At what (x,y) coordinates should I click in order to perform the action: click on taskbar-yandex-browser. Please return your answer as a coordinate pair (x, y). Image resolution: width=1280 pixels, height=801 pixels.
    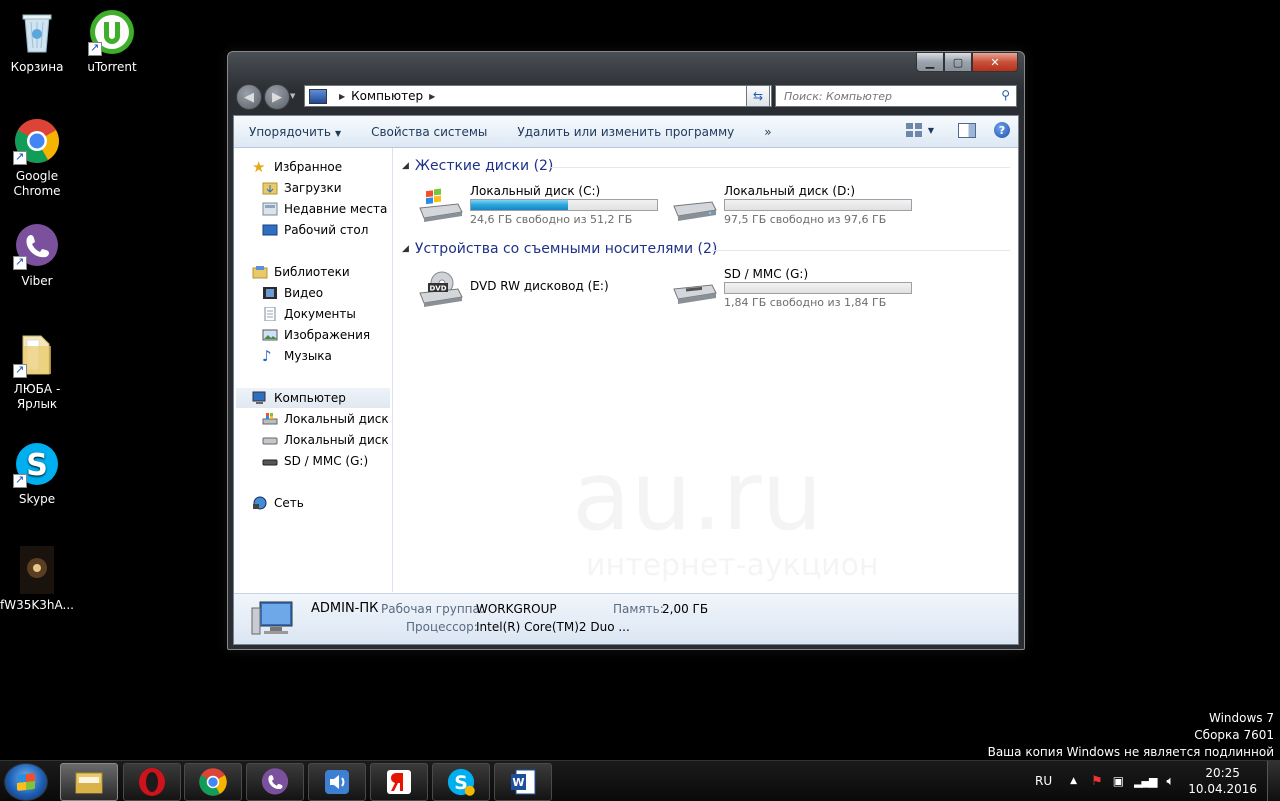
    Looking at the image, I should click on (399, 782).